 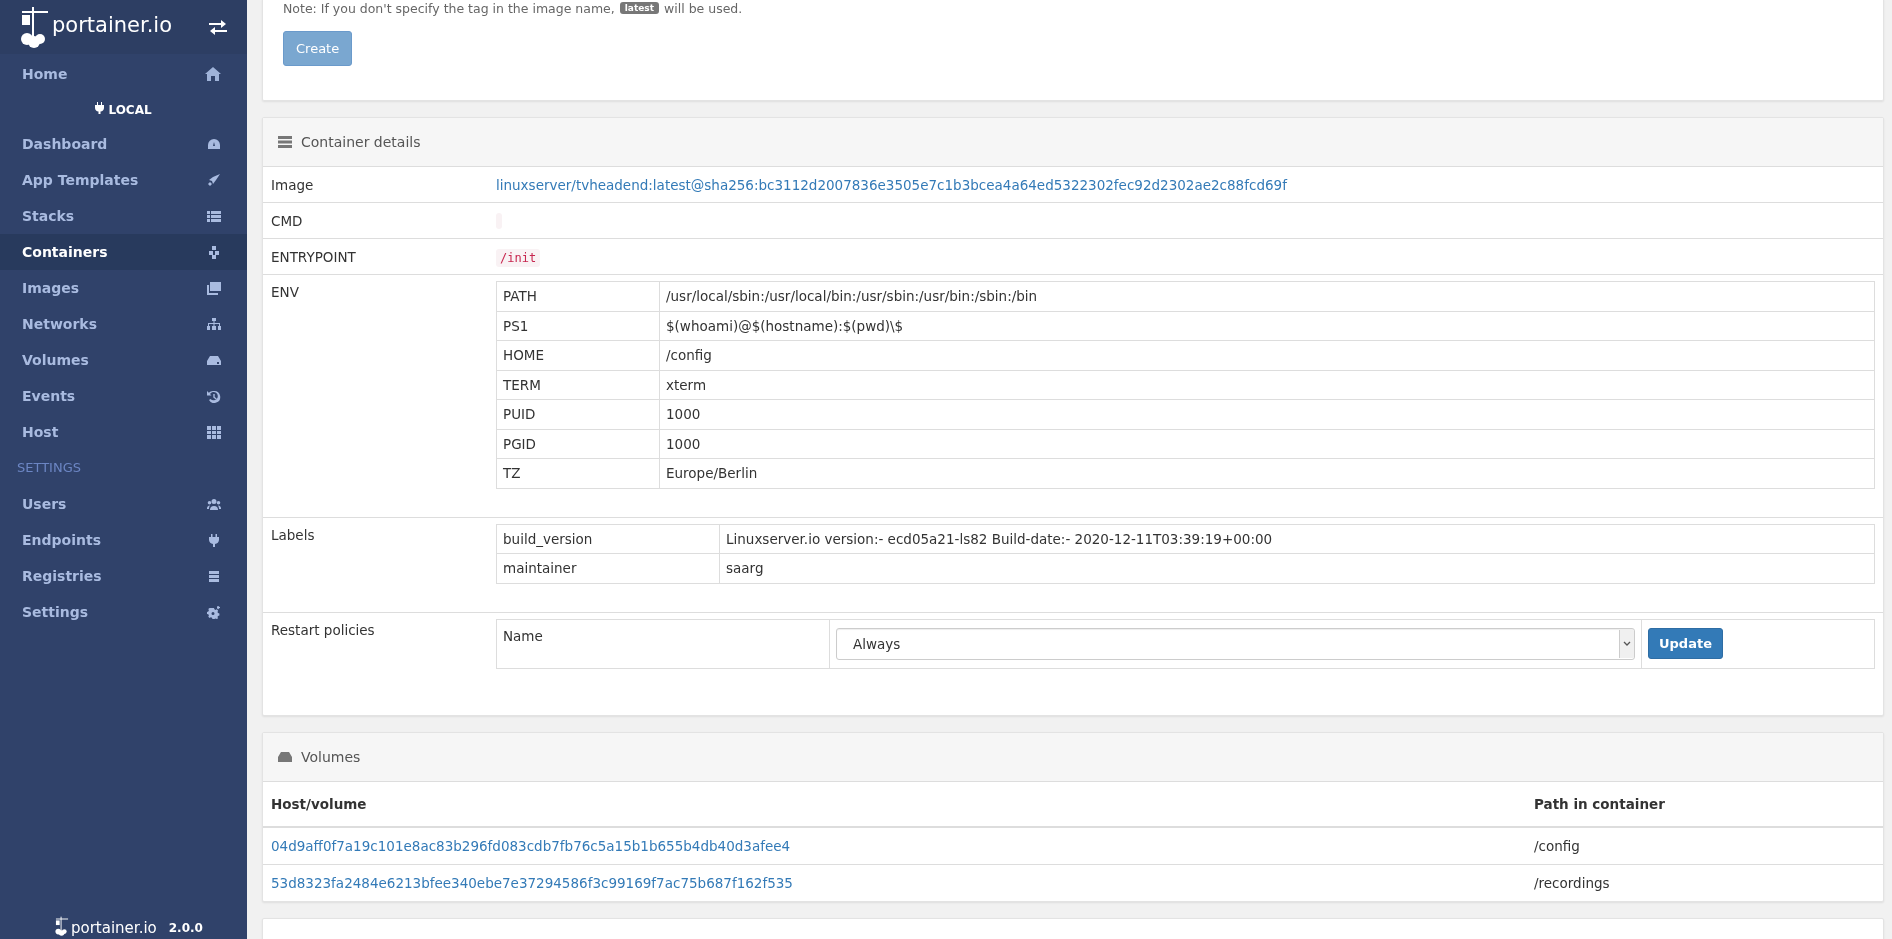 I want to click on sidebar-menu-item: Registries, so click(x=123, y=576).